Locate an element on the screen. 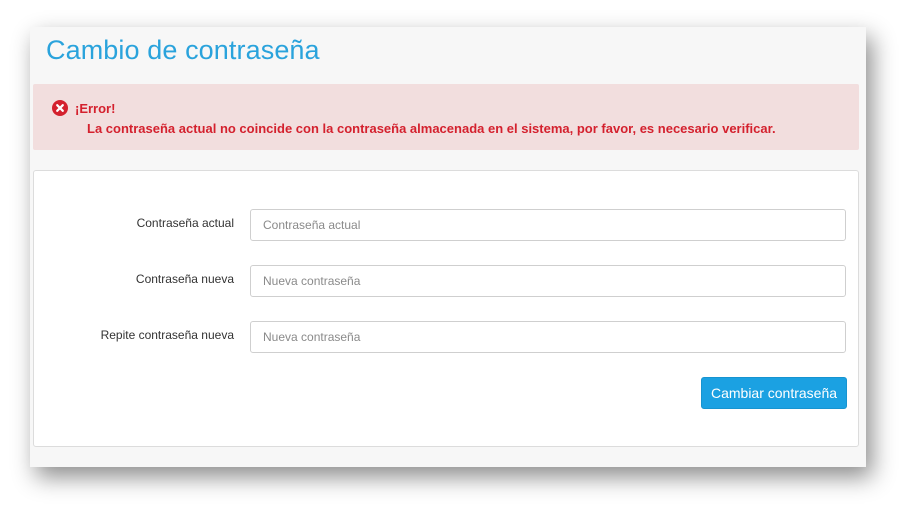  repeat-password-input is located at coordinates (548, 337).